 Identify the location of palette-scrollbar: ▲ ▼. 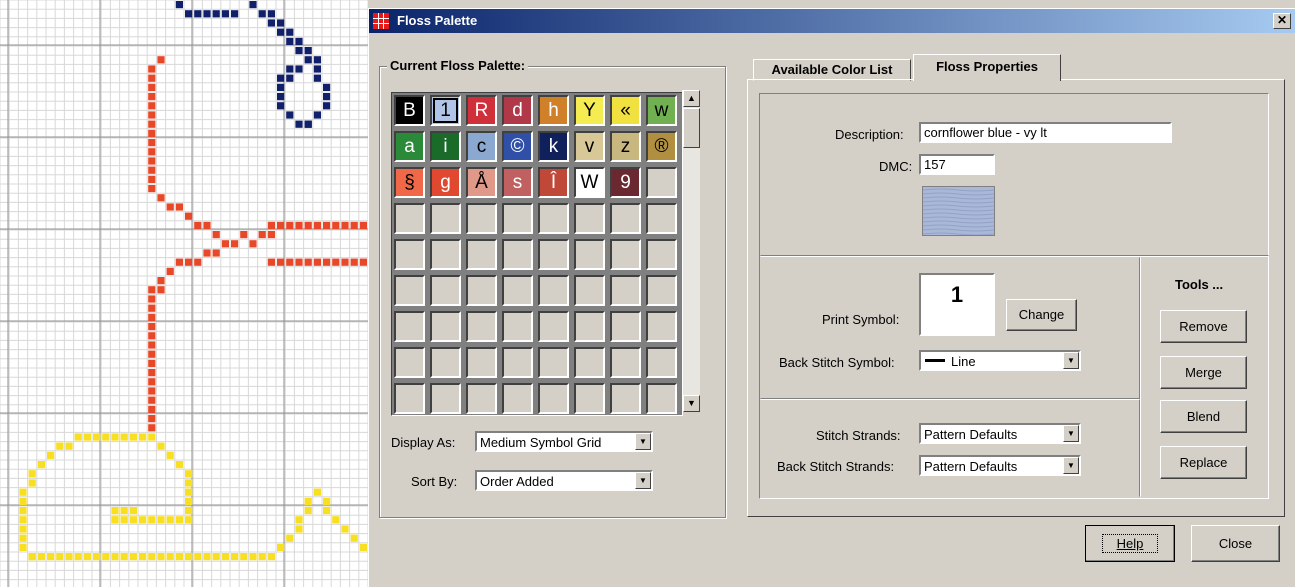
(691, 251).